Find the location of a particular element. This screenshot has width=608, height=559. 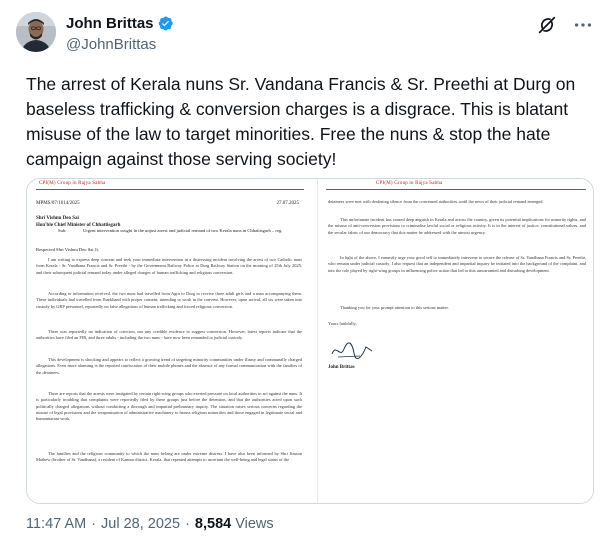

subject-label: Sub: is located at coordinates (62, 230).